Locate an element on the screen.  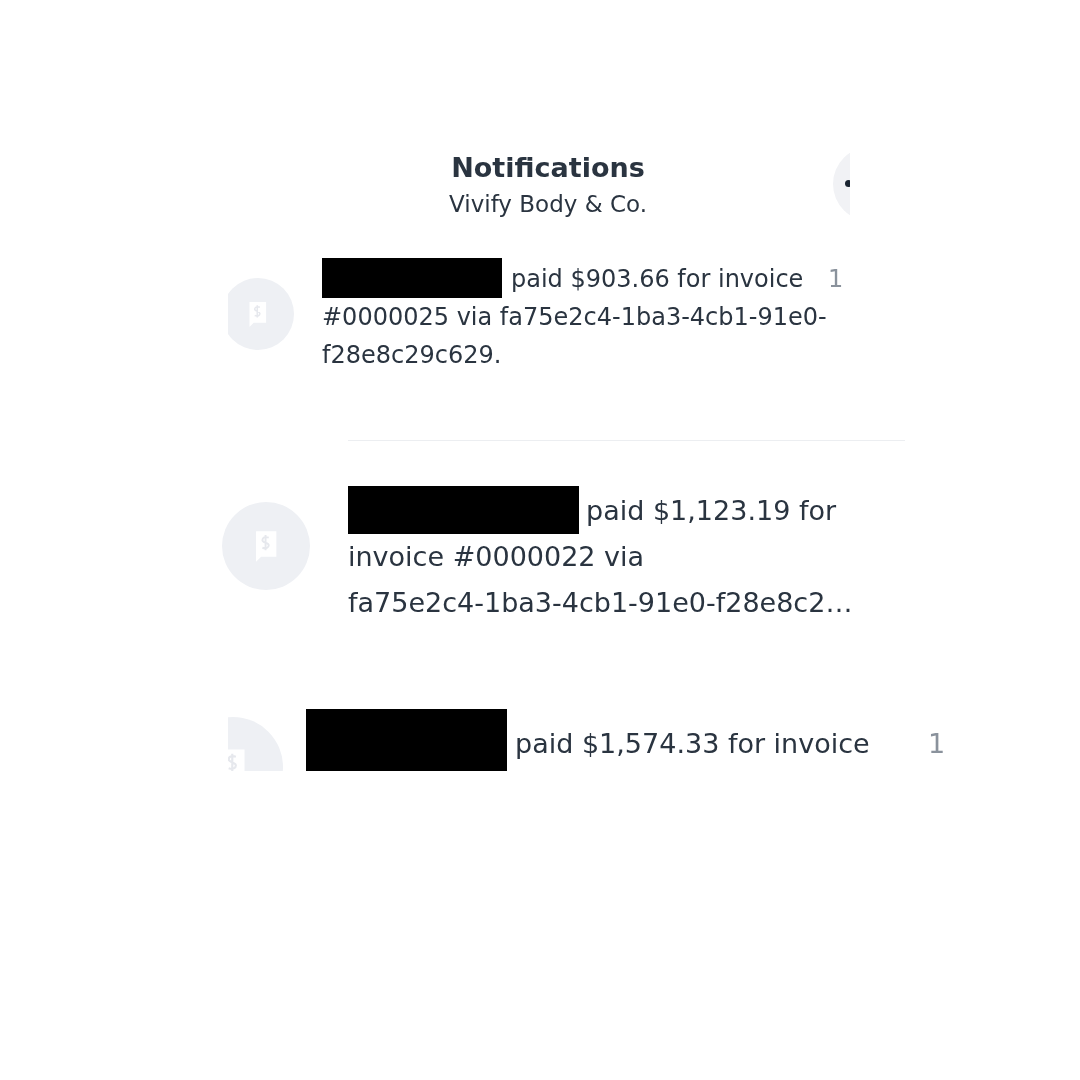
notification-message: paid $1,574.33 for invoice is located at coordinates (692, 744).